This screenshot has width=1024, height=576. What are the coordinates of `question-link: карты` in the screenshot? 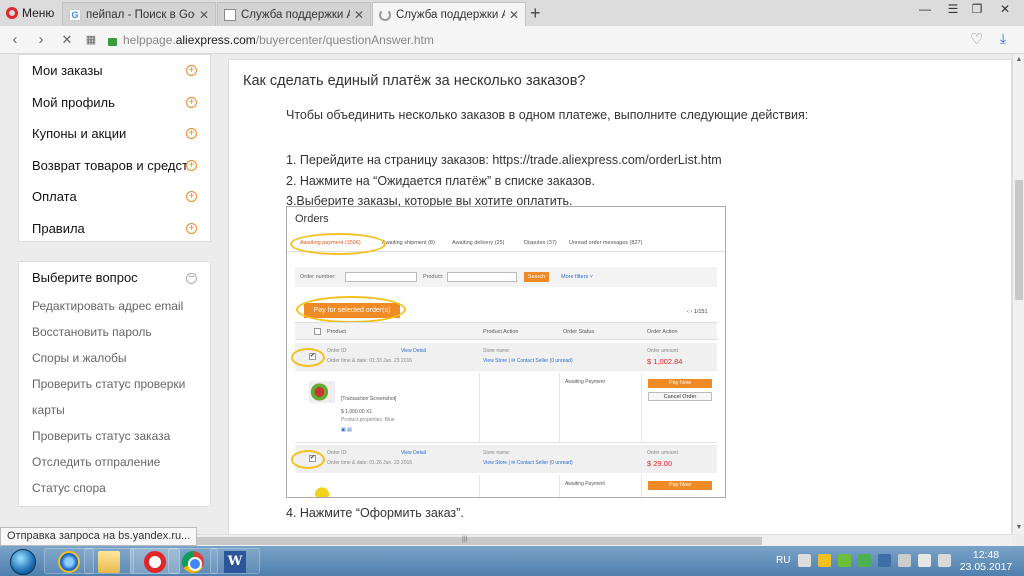 It's located at (114, 410).